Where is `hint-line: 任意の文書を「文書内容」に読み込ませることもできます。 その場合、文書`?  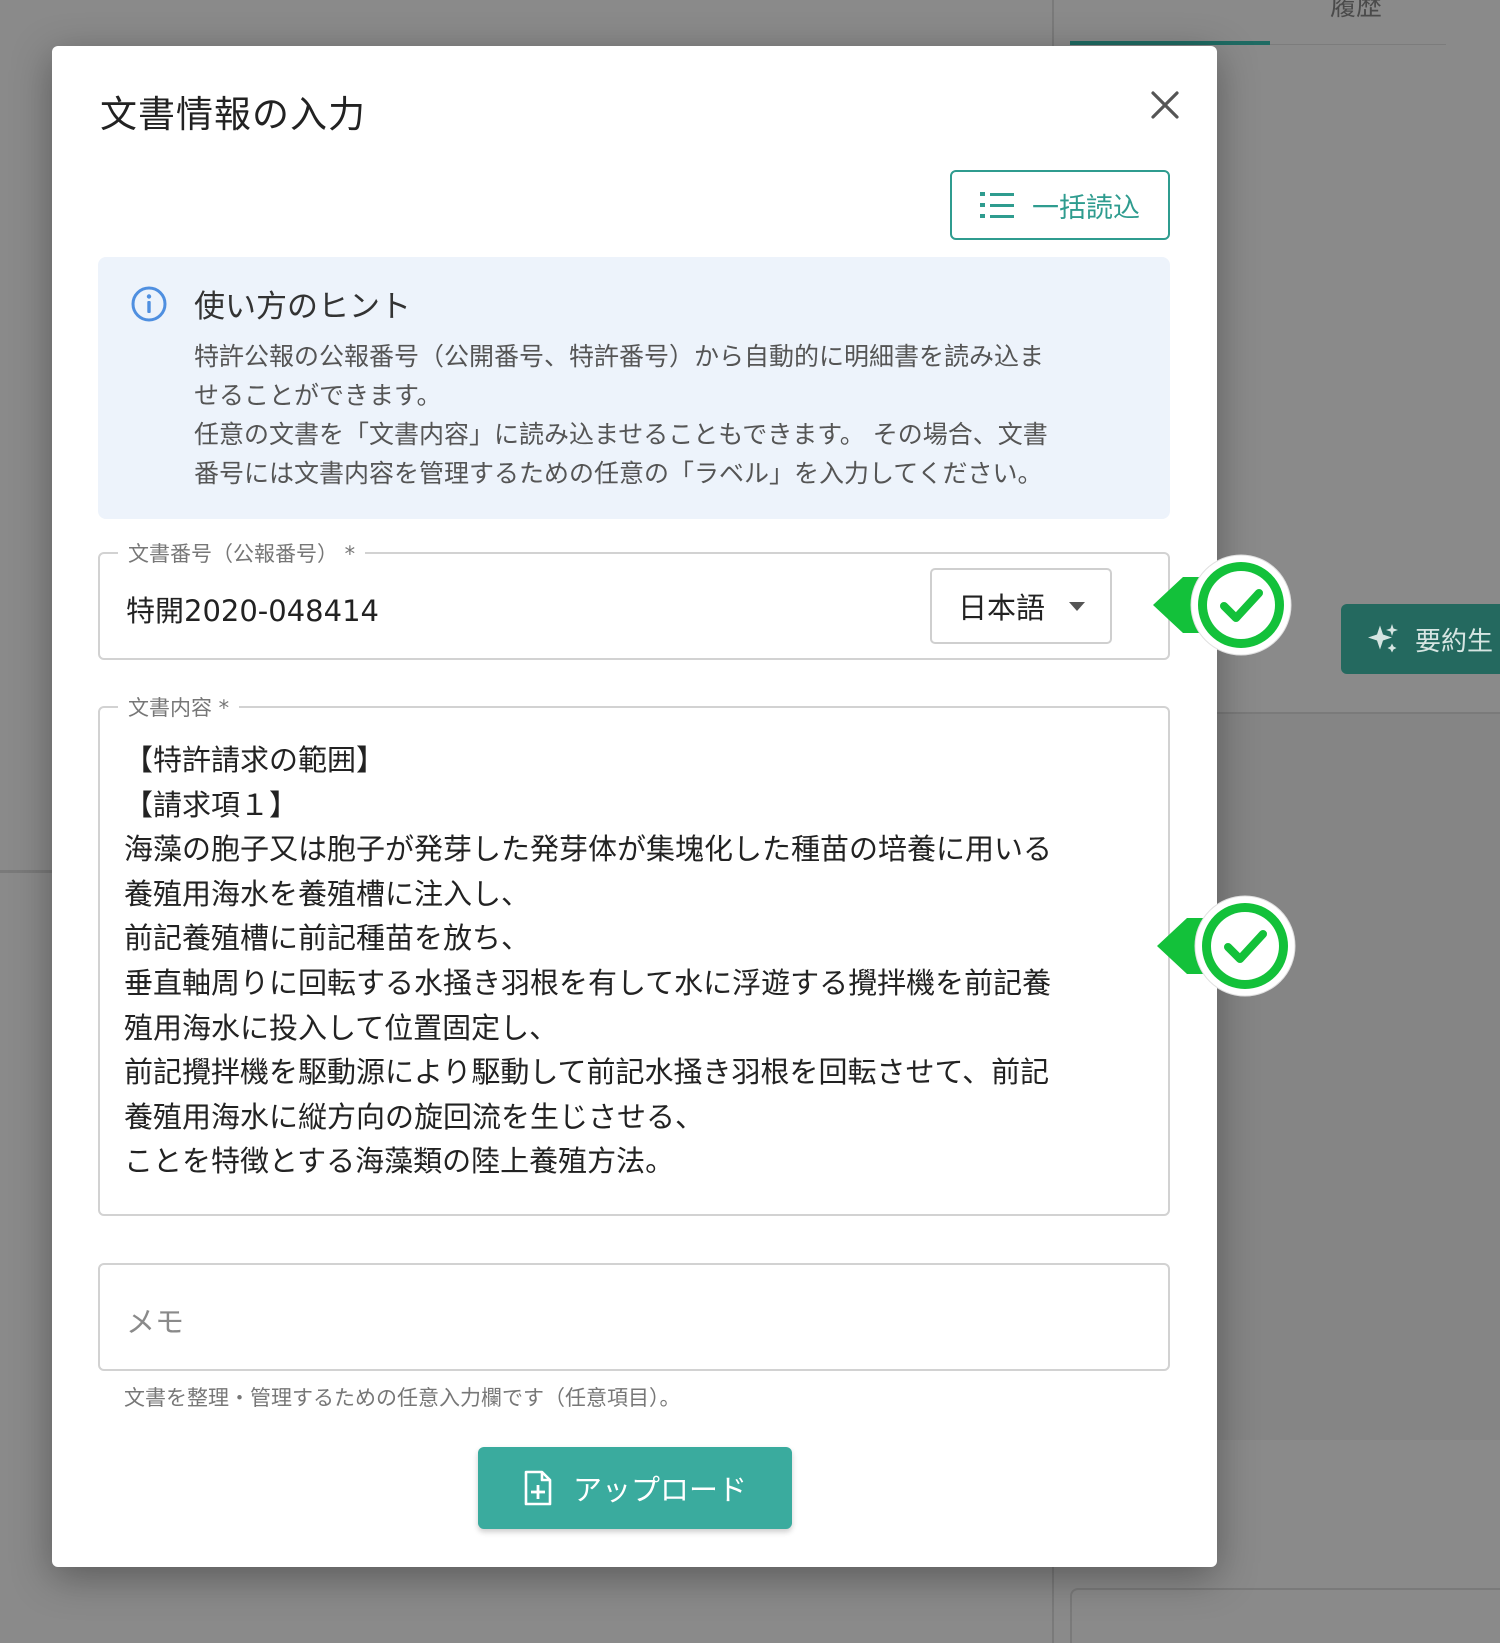 hint-line: 任意の文書を「文書内容」に読み込ませることもできます。 その場合、文書 is located at coordinates (621, 434).